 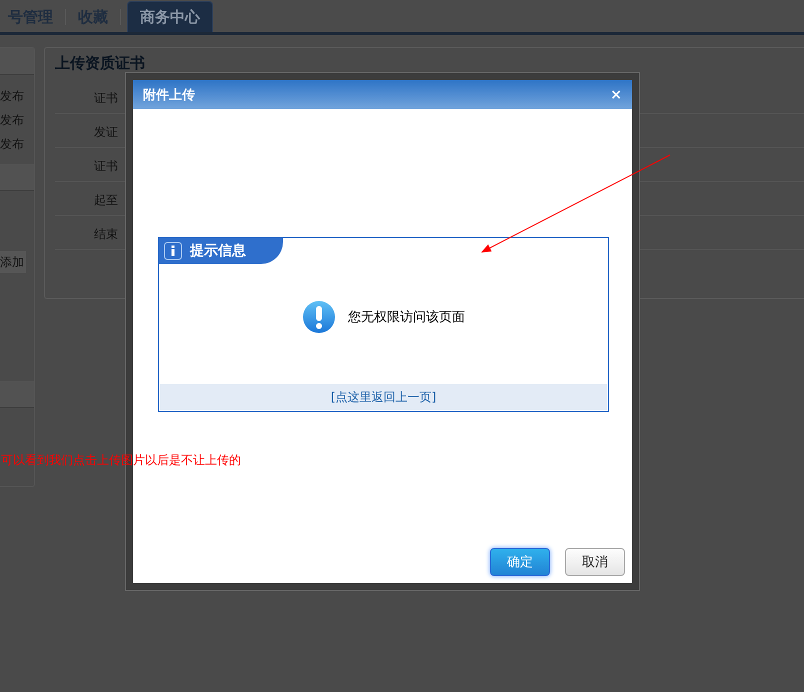 What do you see at coordinates (218, 251) in the screenshot?
I see `message-title: 提示信息` at bounding box center [218, 251].